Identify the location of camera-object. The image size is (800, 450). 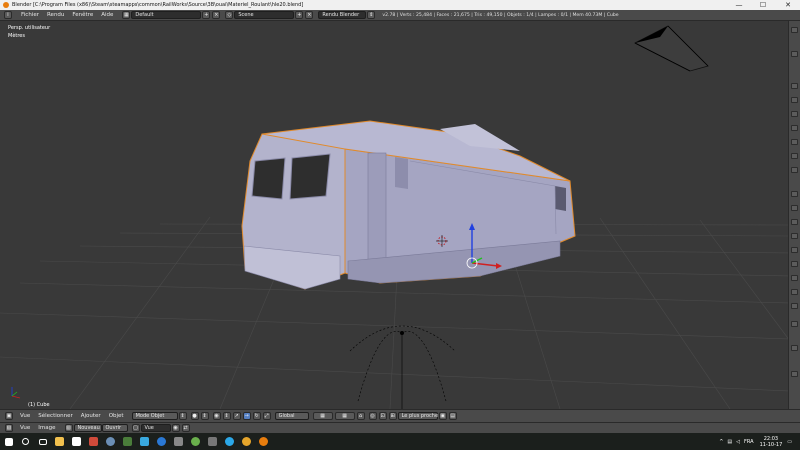
(671, 48).